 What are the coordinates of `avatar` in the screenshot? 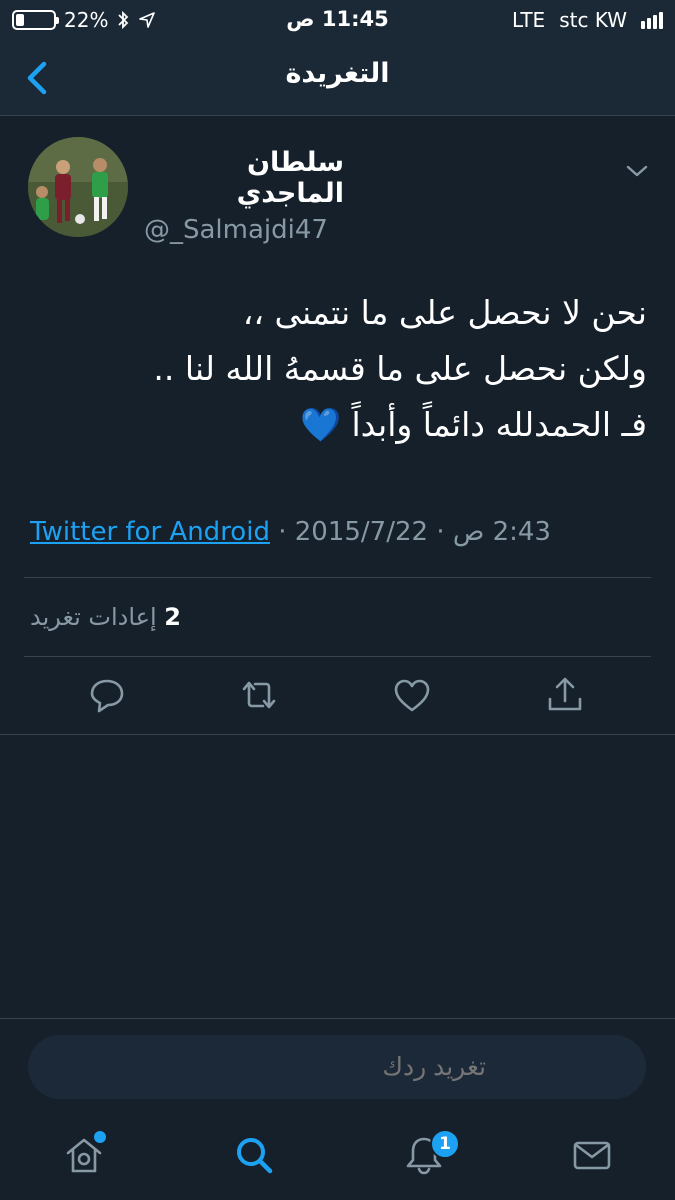 It's located at (78, 187).